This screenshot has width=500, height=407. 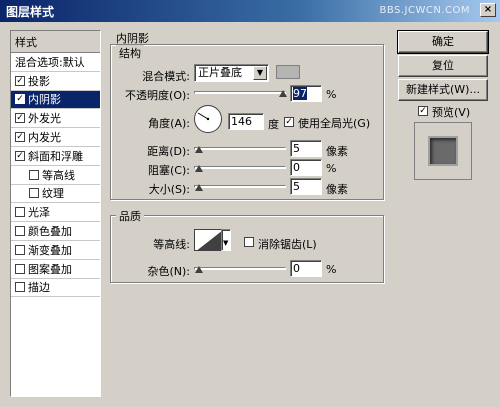 I want to click on noise-input: 0, so click(x=306, y=268).